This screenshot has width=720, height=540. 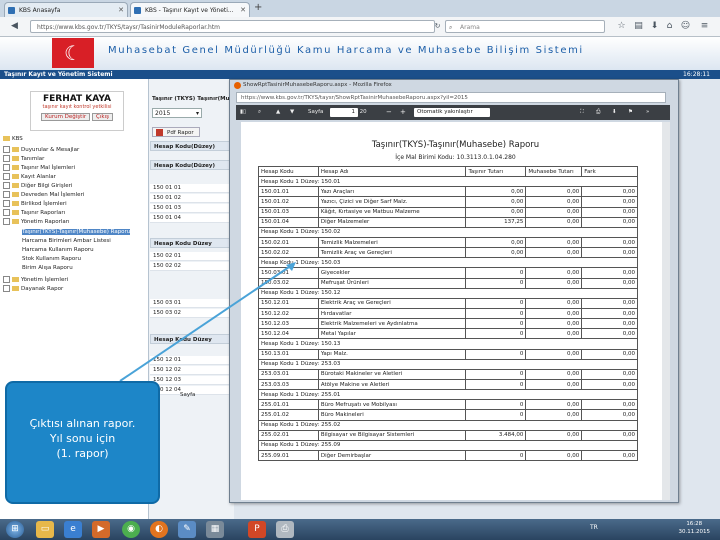 What do you see at coordinates (159, 529) in the screenshot?
I see `firefox-taskbar-icon: ◐` at bounding box center [159, 529].